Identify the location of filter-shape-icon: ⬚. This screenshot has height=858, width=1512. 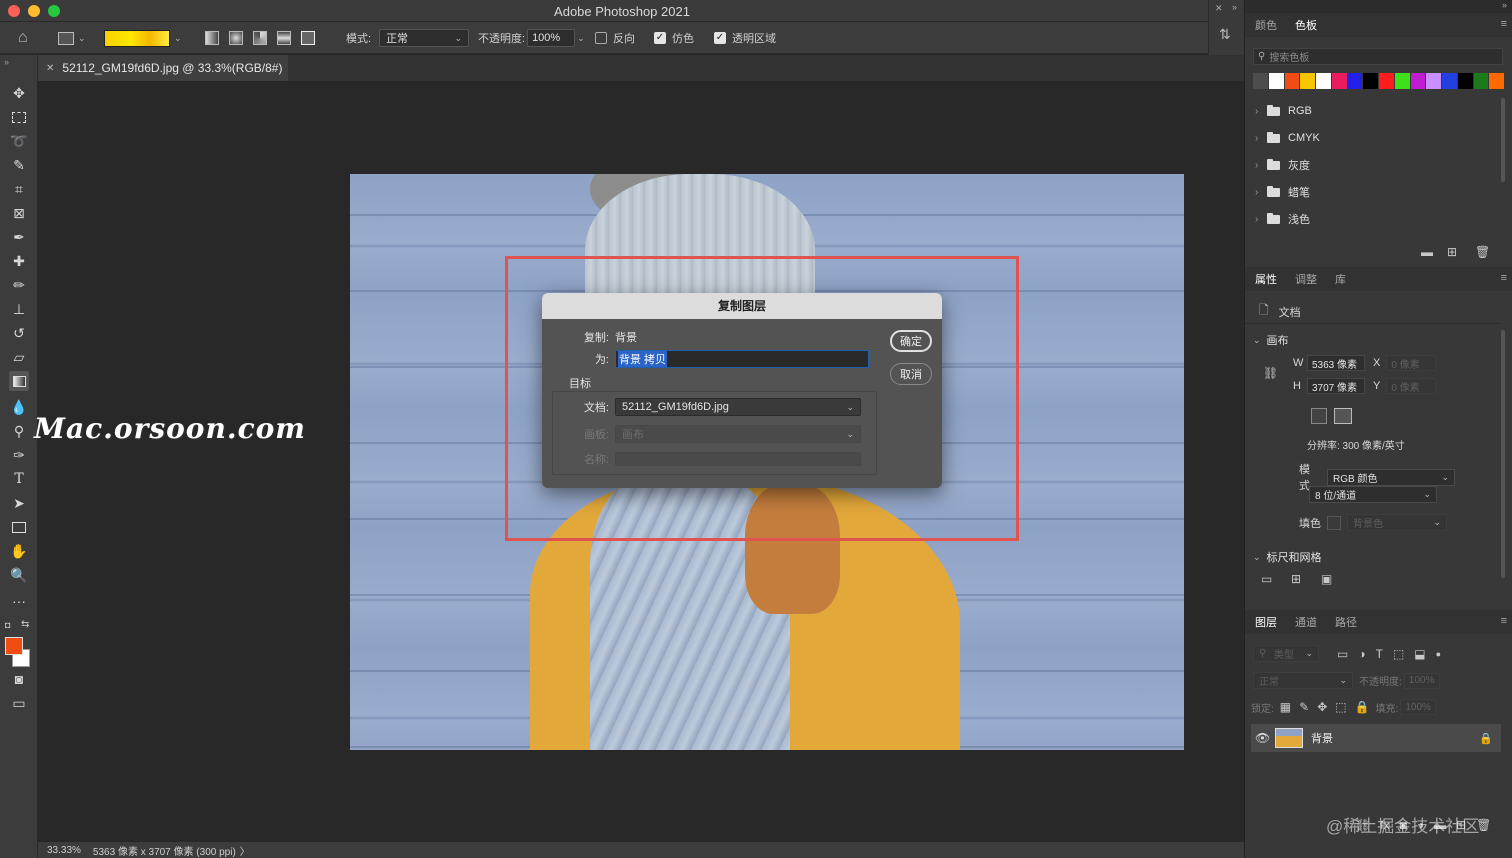
(1398, 654).